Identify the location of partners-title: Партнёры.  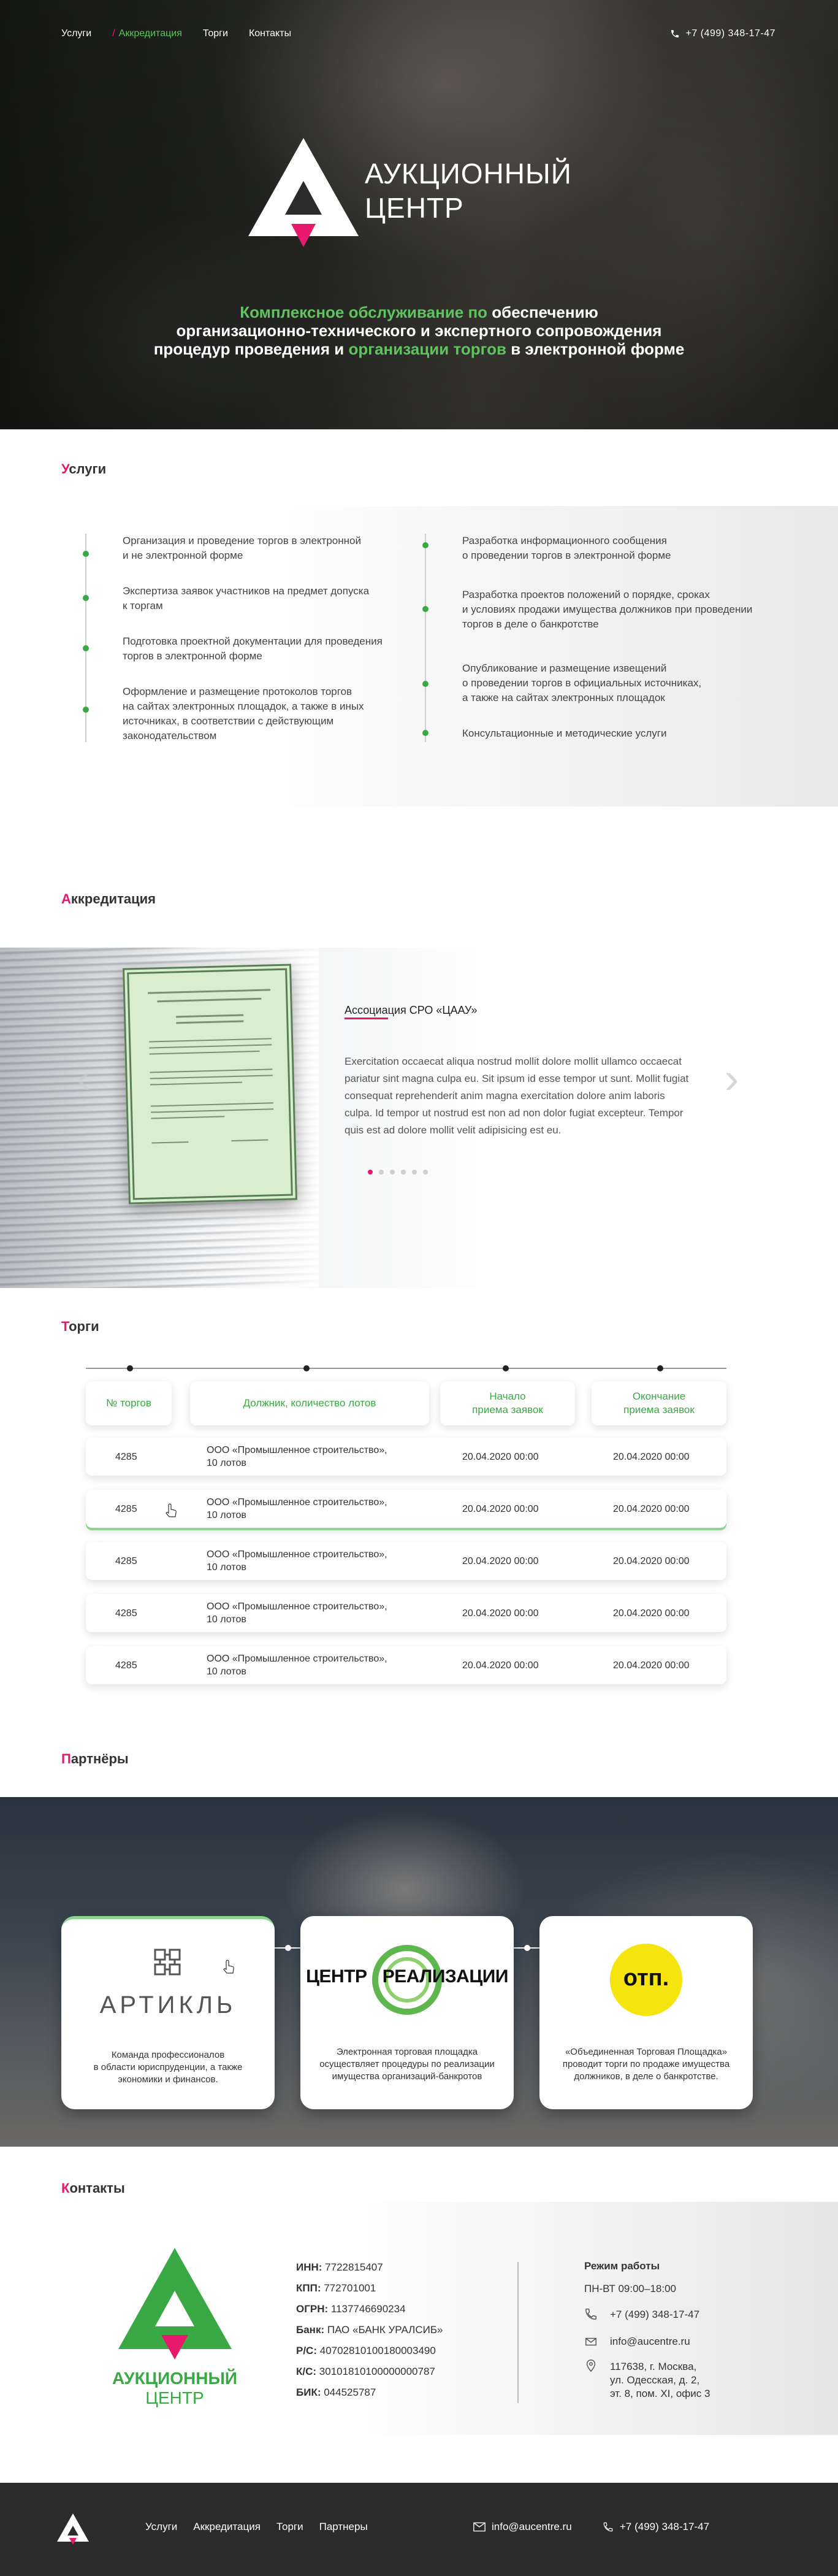
(95, 1759).